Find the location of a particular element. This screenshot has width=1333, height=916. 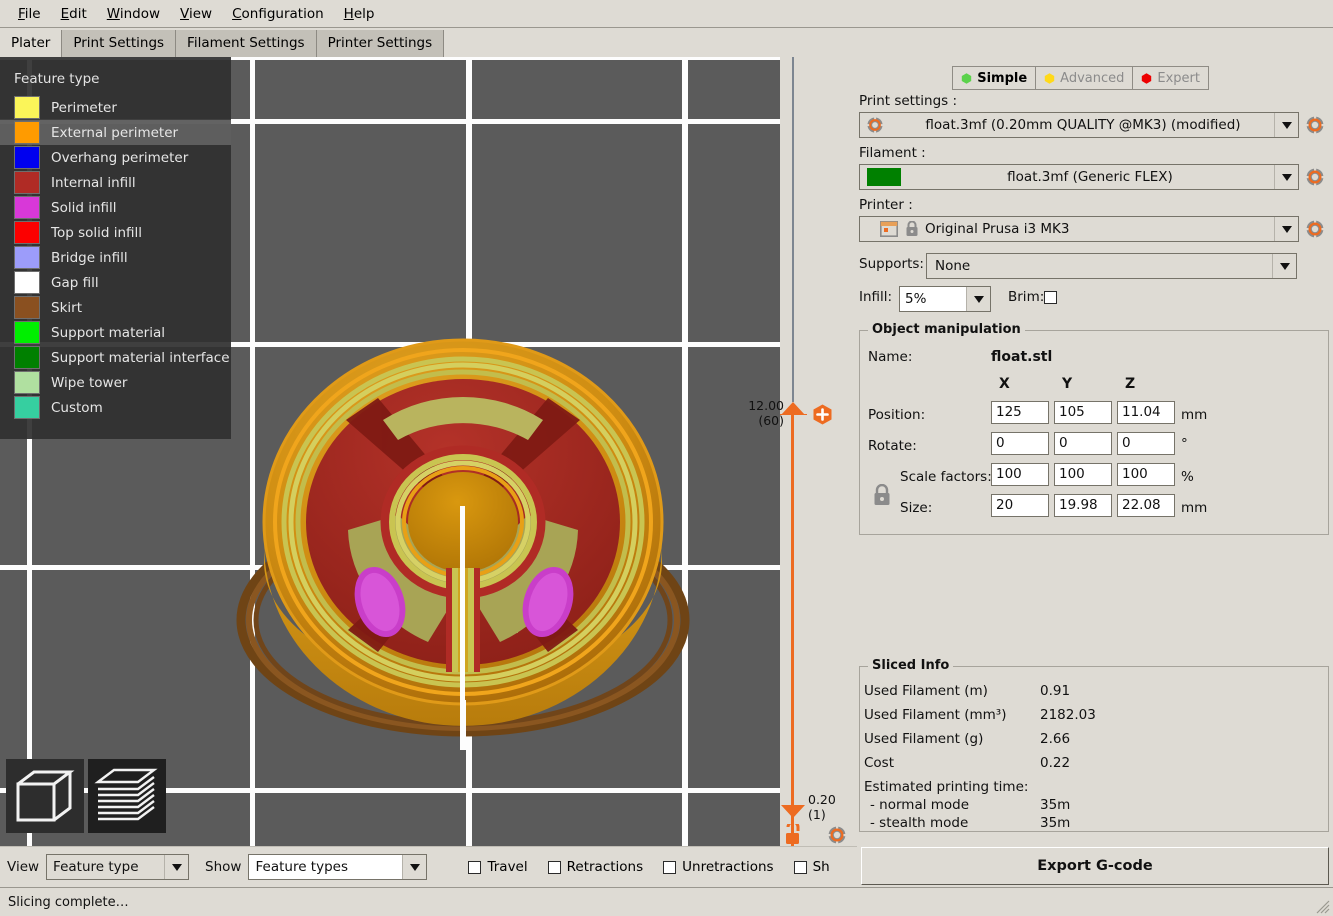

printer-edit-gear-icon is located at coordinates (1315, 229).